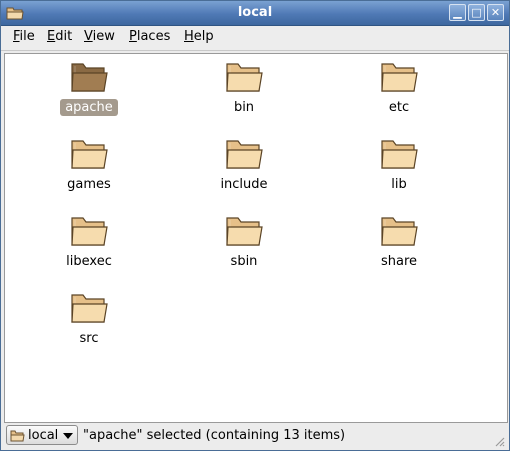  I want to click on folder-name: src, so click(89, 338).